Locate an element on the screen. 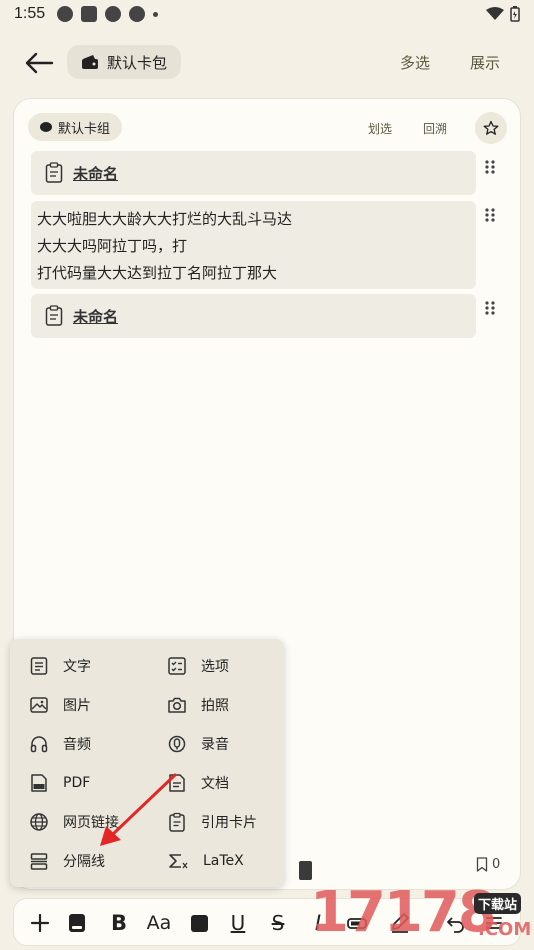 This screenshot has width=534, height=950. menu-item-label: PDF is located at coordinates (77, 783).